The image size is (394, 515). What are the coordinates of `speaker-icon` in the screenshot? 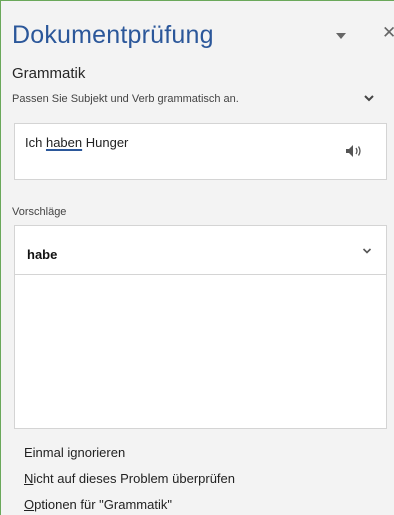 It's located at (354, 151).